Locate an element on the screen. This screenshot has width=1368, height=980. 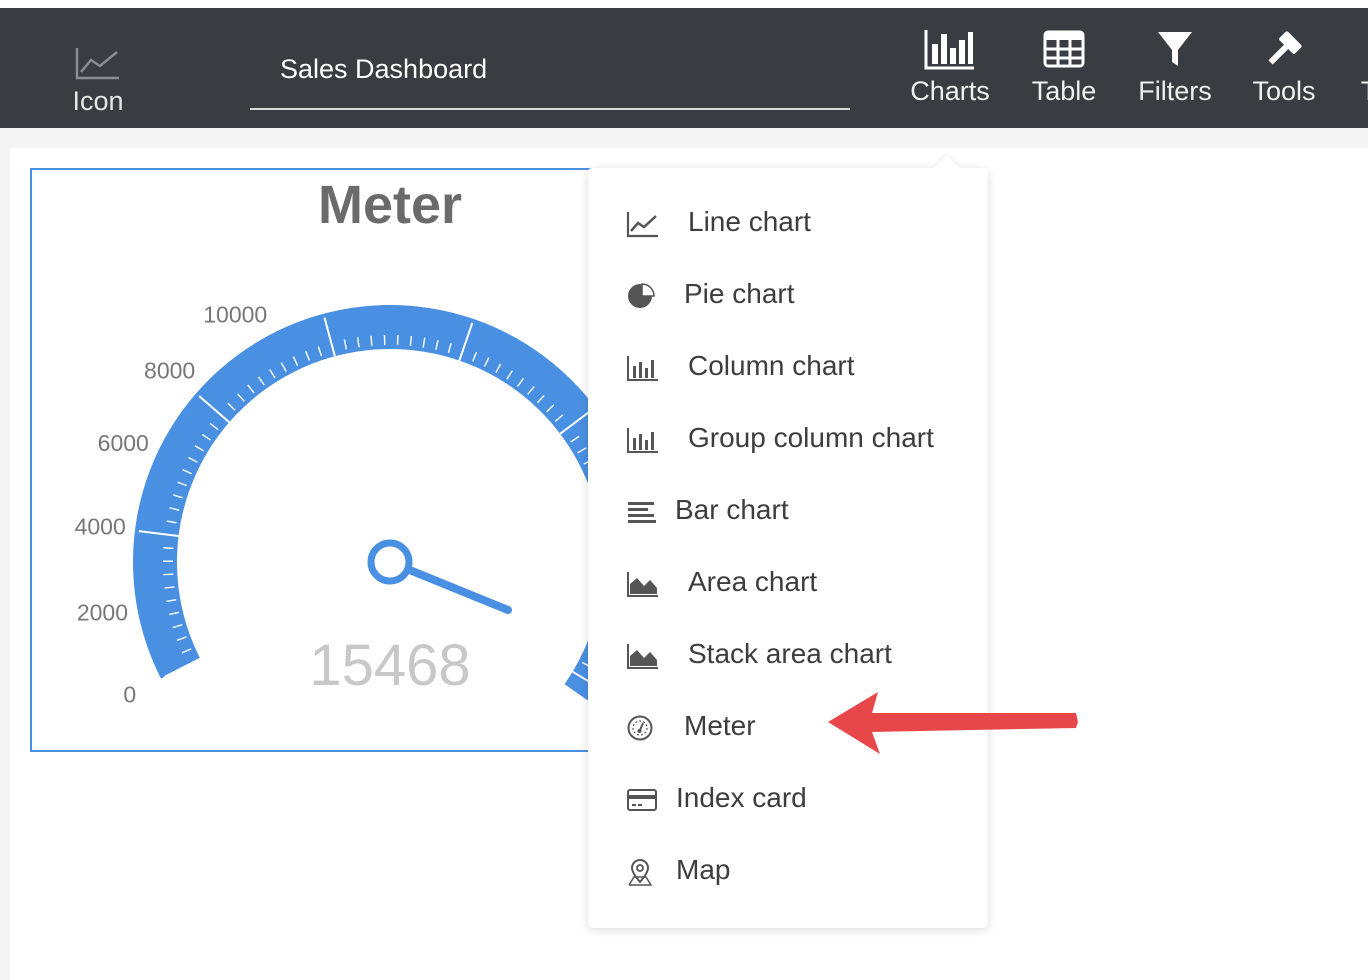
meter-title: Meter is located at coordinates (390, 205).